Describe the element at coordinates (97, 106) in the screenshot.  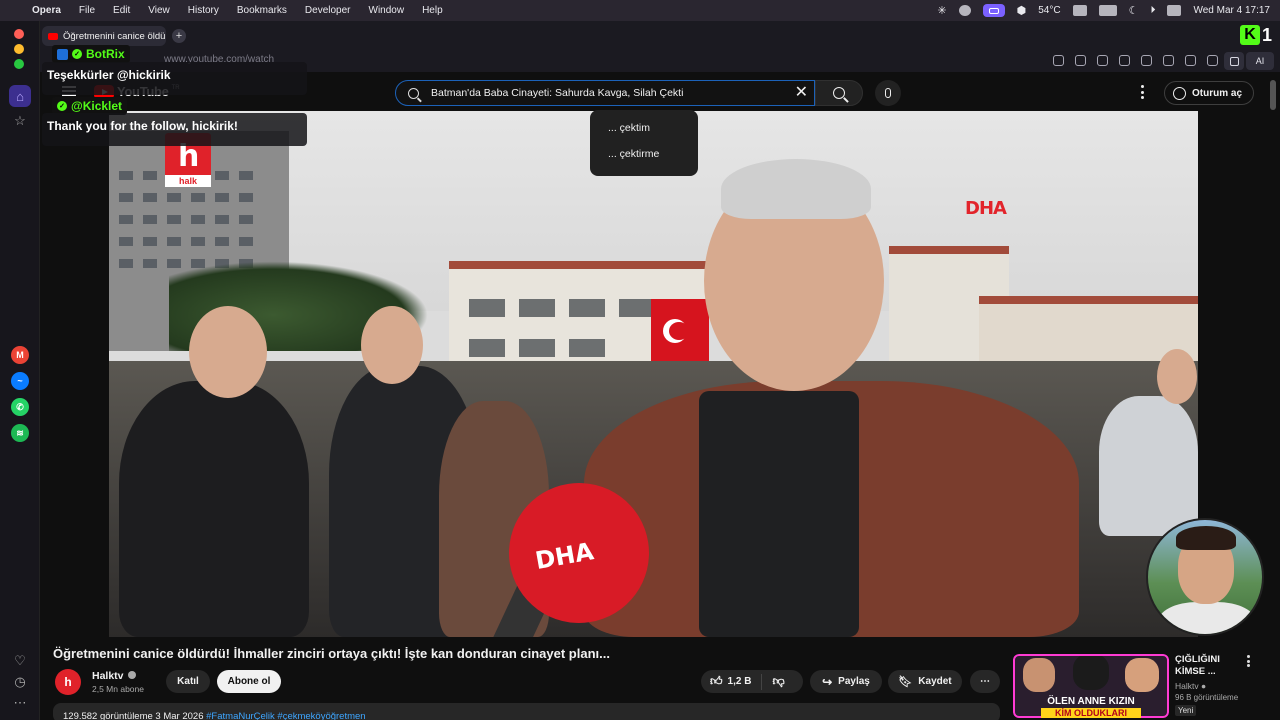
I see `chat-username: @Kicklet` at that location.